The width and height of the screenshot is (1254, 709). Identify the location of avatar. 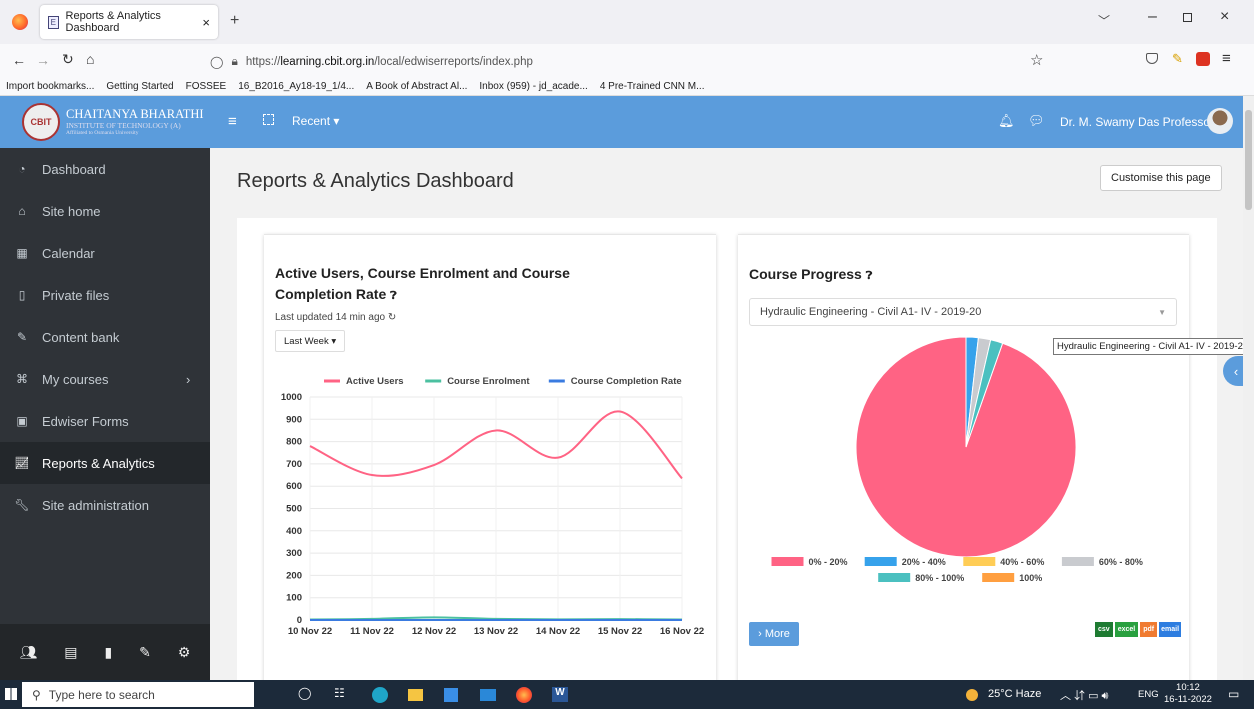
(1220, 121).